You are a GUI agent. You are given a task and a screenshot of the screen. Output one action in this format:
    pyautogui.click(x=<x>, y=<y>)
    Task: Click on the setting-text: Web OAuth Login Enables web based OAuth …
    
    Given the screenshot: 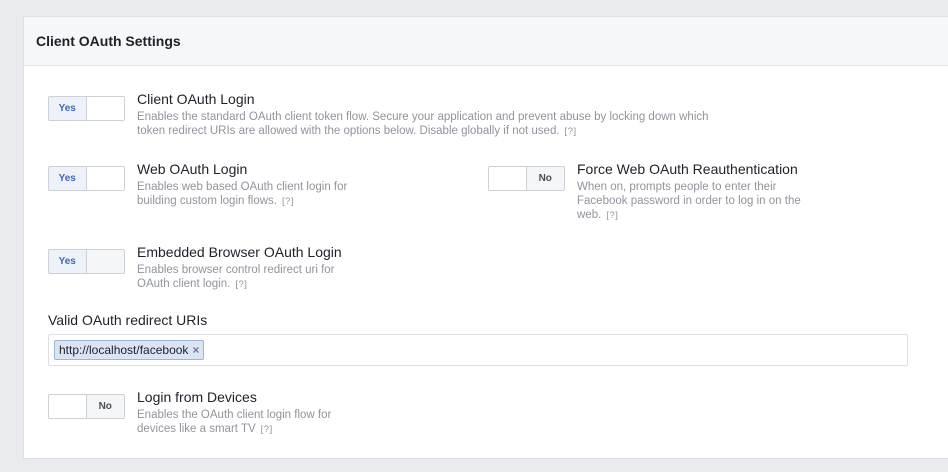 What is the action you would take?
    pyautogui.click(x=252, y=184)
    